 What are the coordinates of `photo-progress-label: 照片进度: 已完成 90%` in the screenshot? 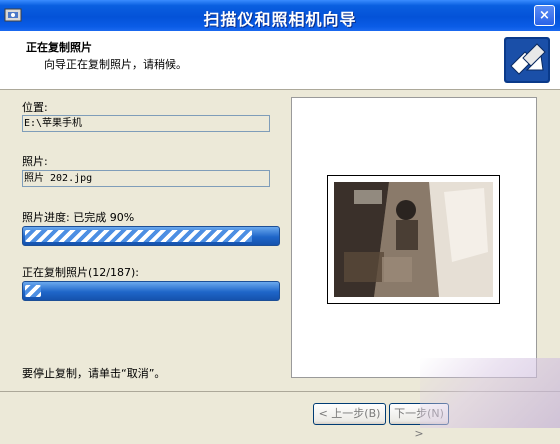 It's located at (78, 217).